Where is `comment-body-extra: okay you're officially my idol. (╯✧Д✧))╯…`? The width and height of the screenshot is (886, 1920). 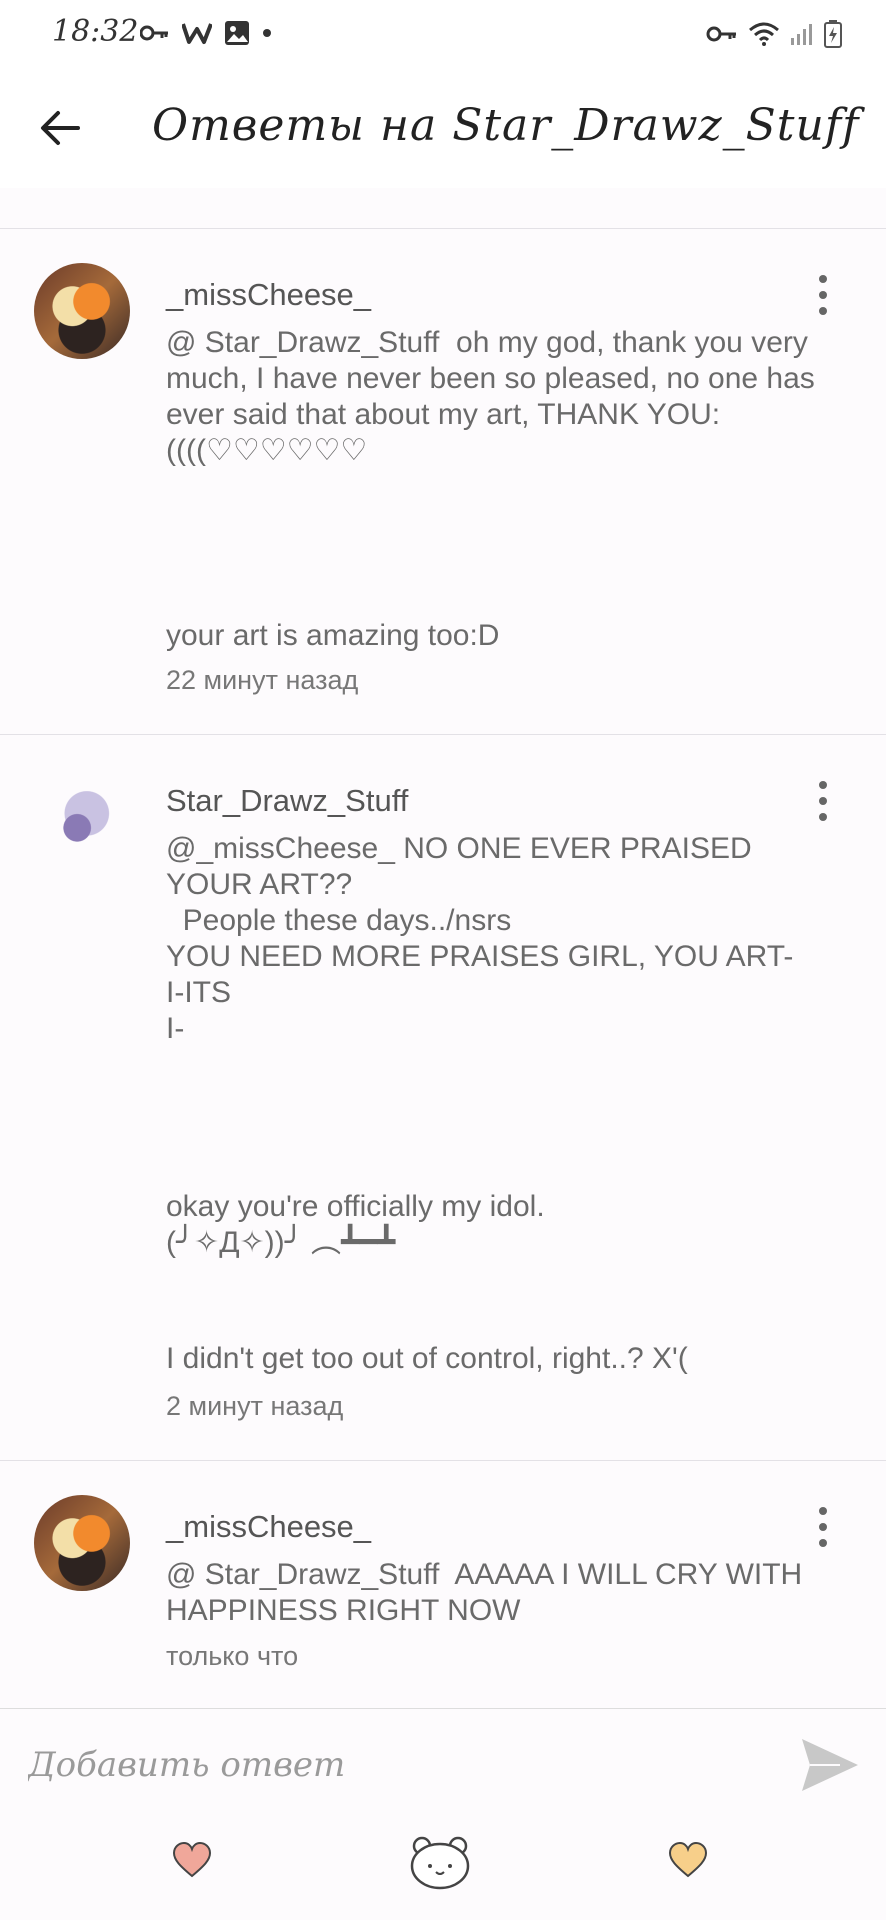
comment-body-extra: okay you're officially my idol. (╯✧Д✧))╯… is located at coordinates (355, 1224).